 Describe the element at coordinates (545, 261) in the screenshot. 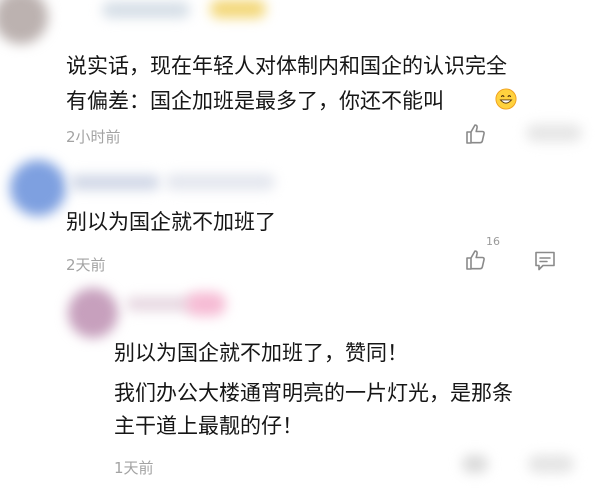

I see `comment-icon` at that location.